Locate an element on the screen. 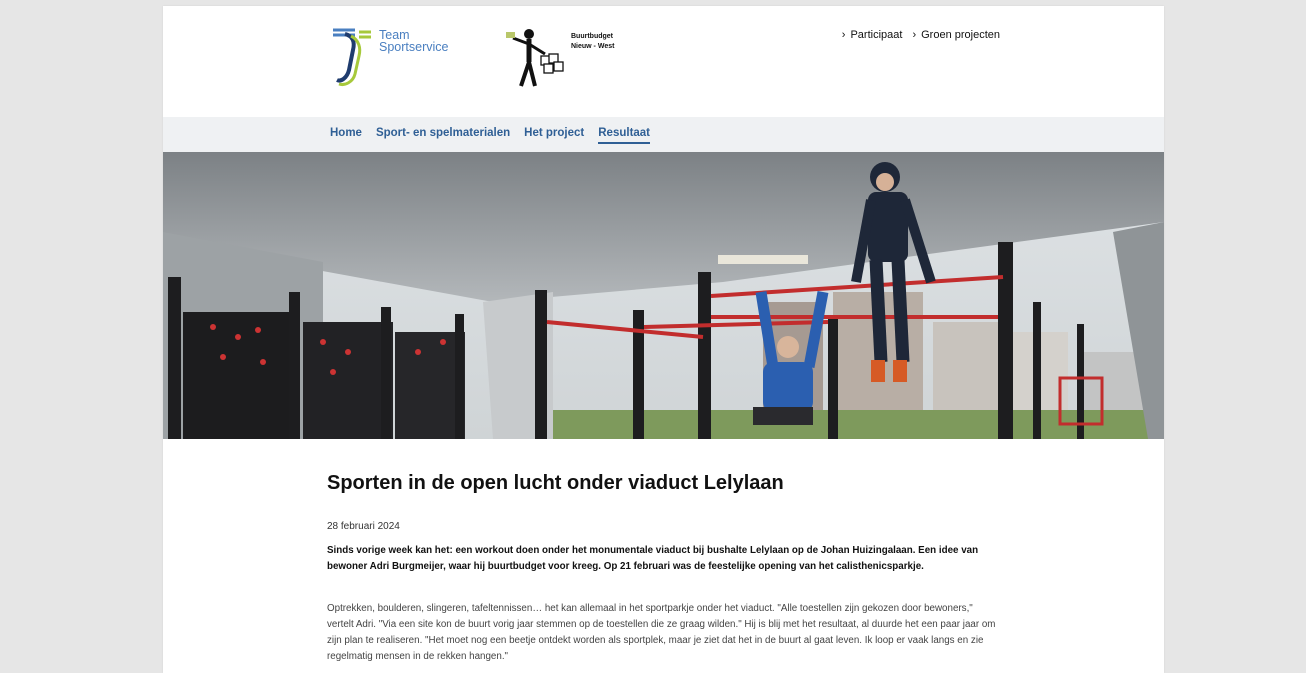  team-sportservice-logo-text: Team Sportservice is located at coordinates (414, 41).